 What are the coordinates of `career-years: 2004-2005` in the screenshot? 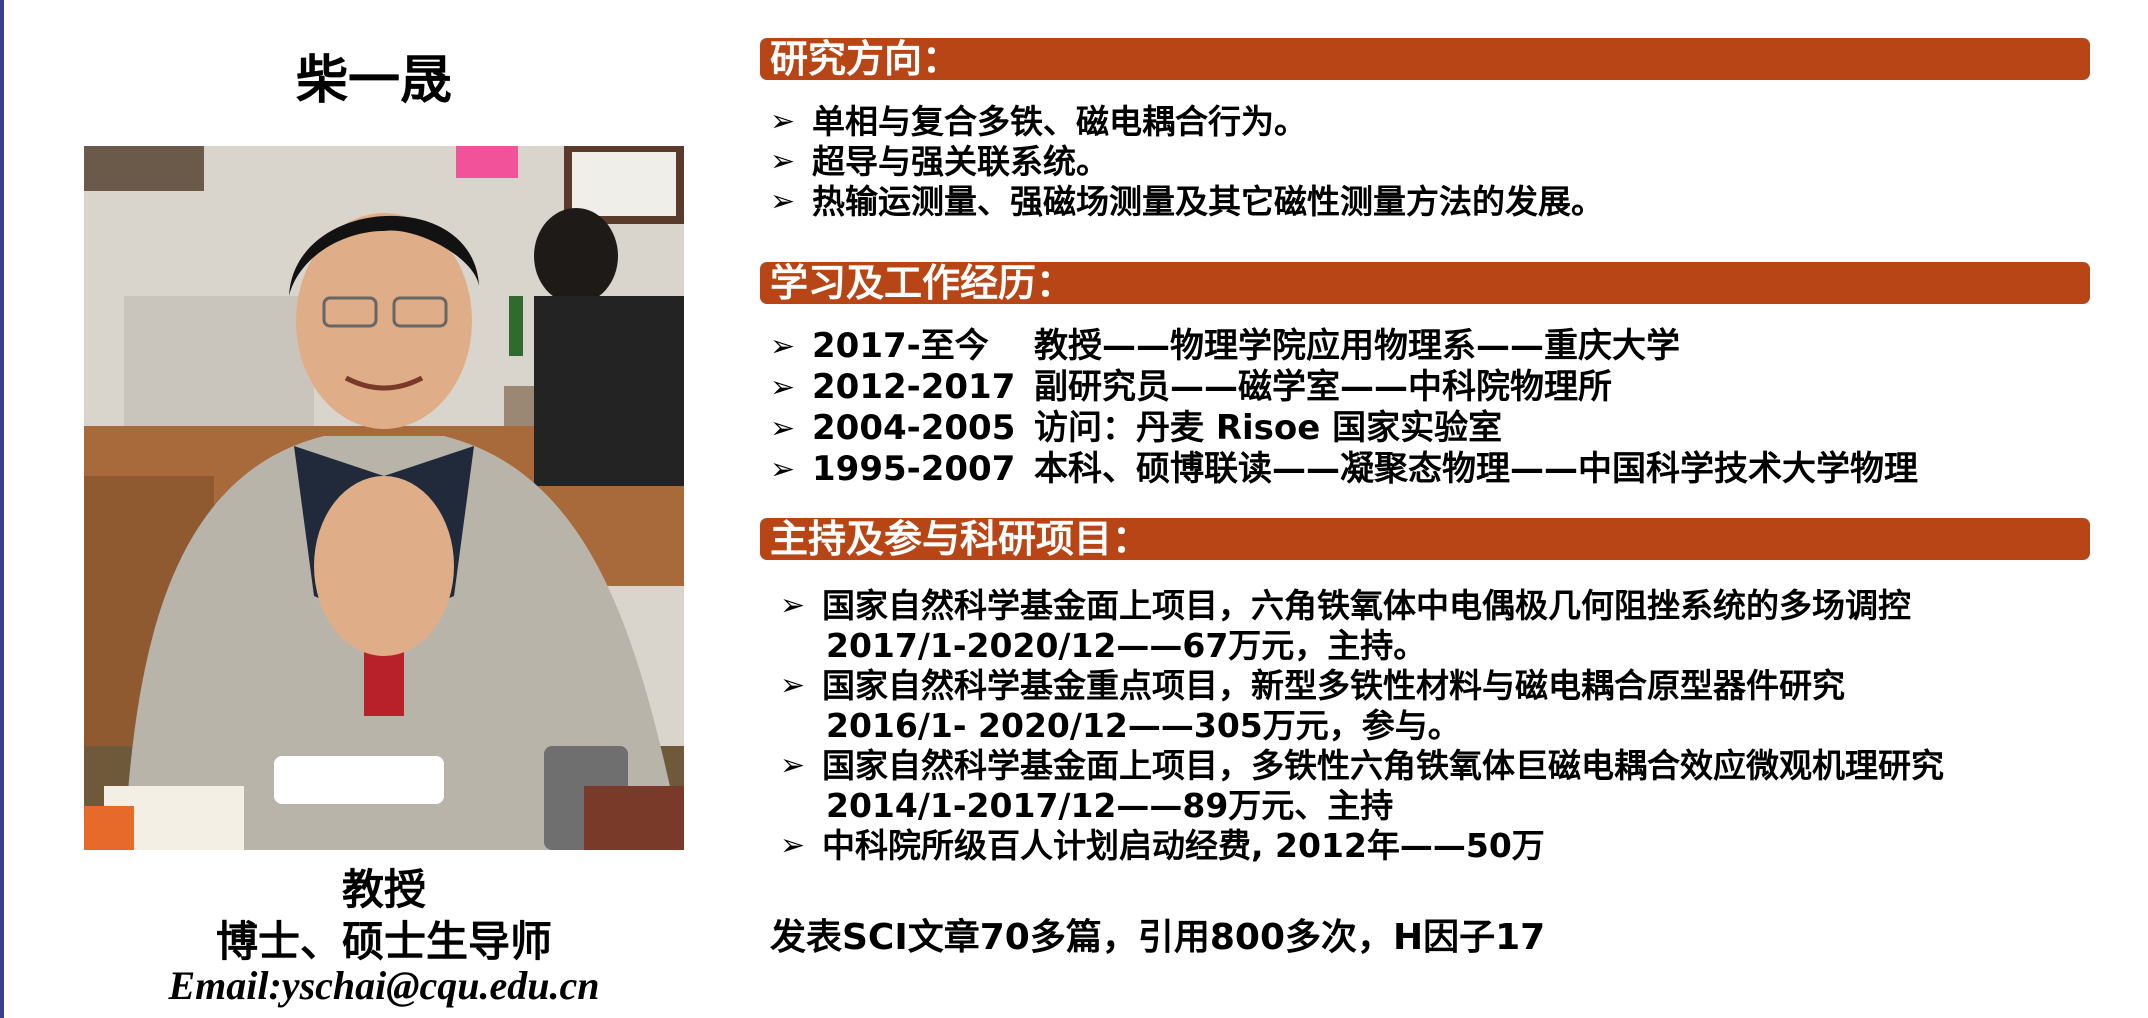 It's located at (914, 428).